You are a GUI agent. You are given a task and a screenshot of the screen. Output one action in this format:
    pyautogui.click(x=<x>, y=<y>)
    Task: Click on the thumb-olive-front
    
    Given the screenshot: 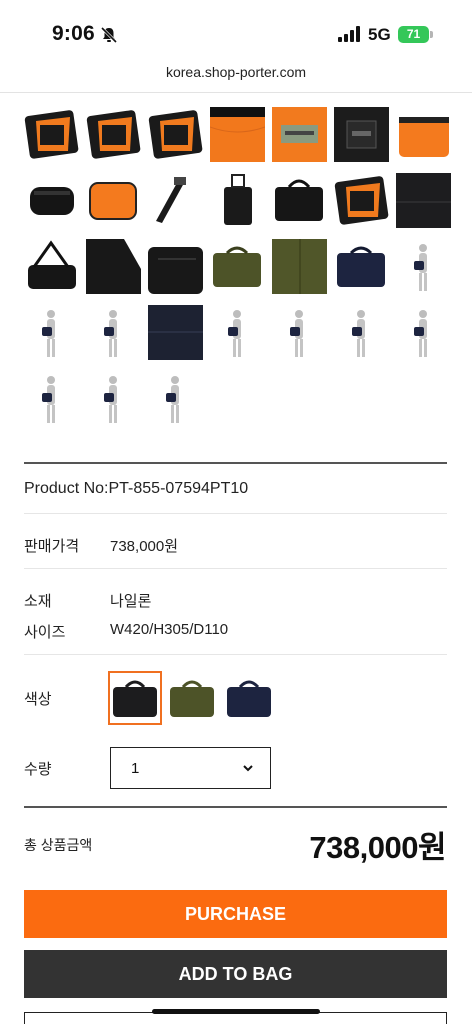 What is the action you would take?
    pyautogui.click(x=237, y=266)
    